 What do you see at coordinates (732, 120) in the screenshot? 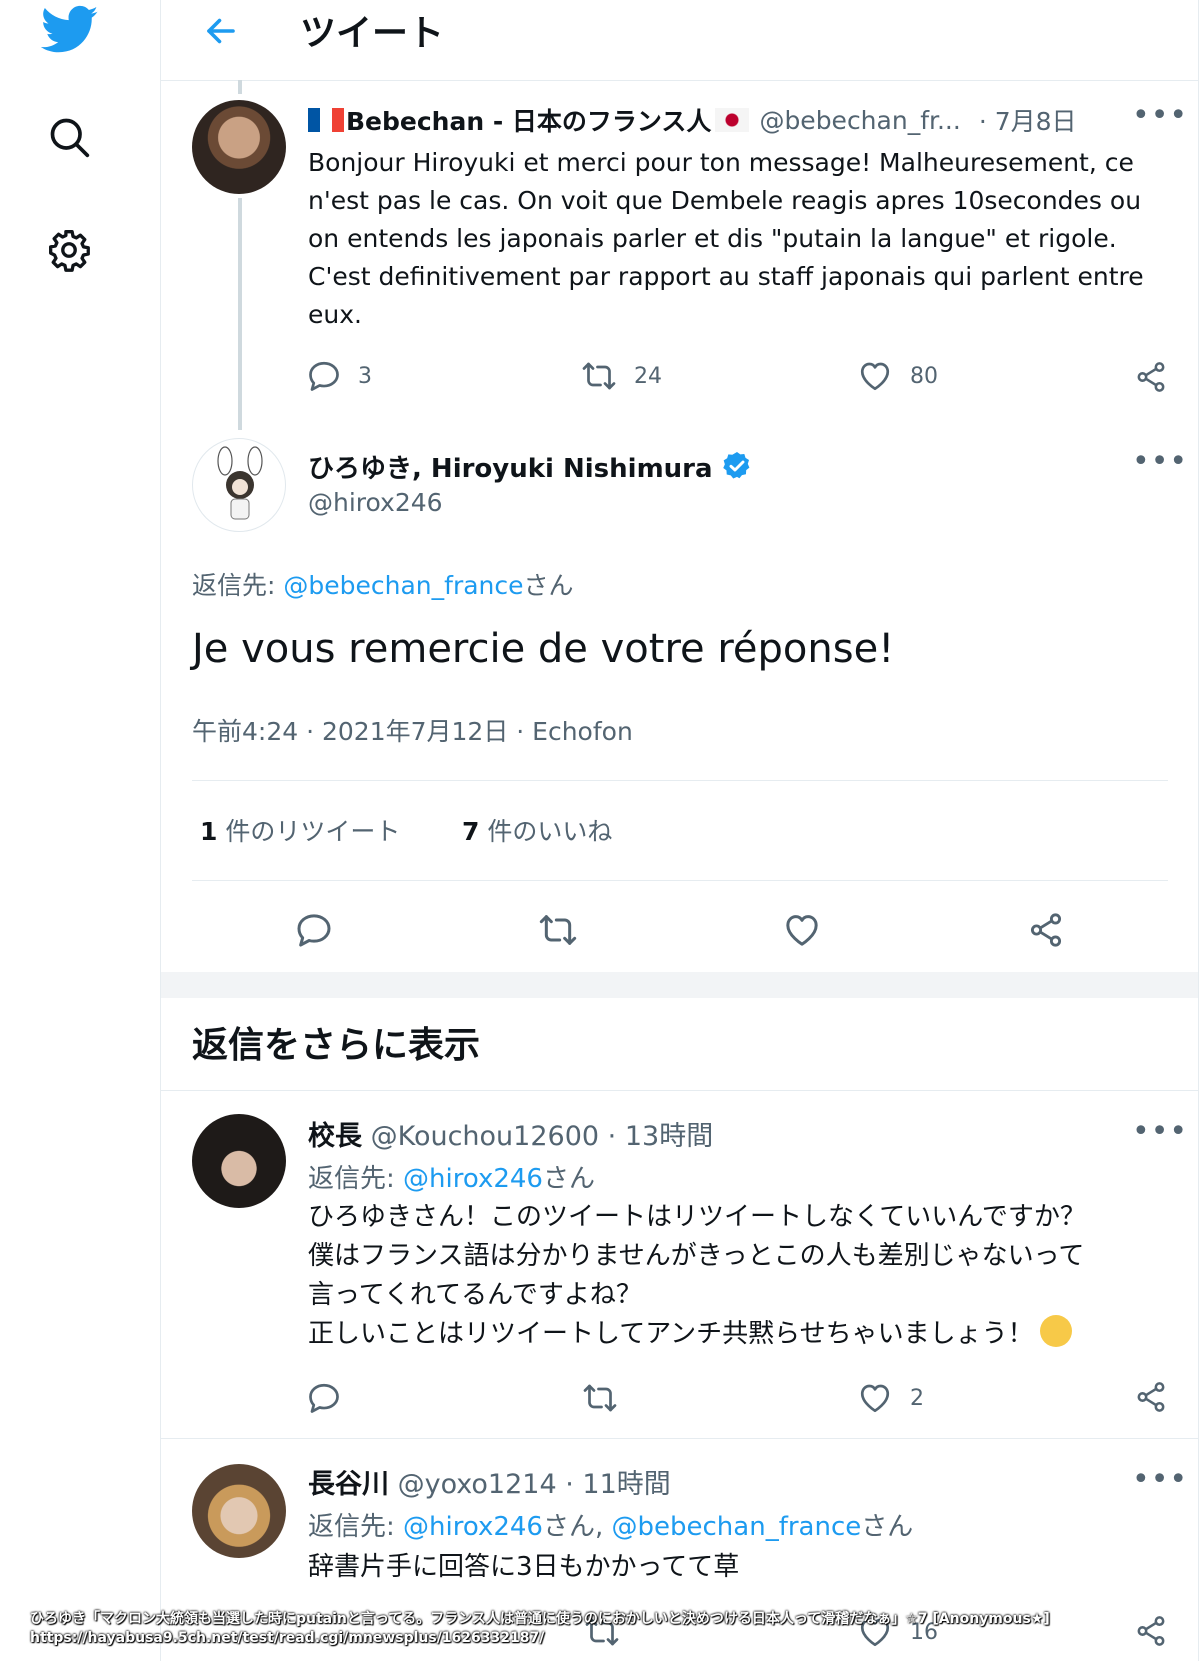
I see `japan-flag-icon` at bounding box center [732, 120].